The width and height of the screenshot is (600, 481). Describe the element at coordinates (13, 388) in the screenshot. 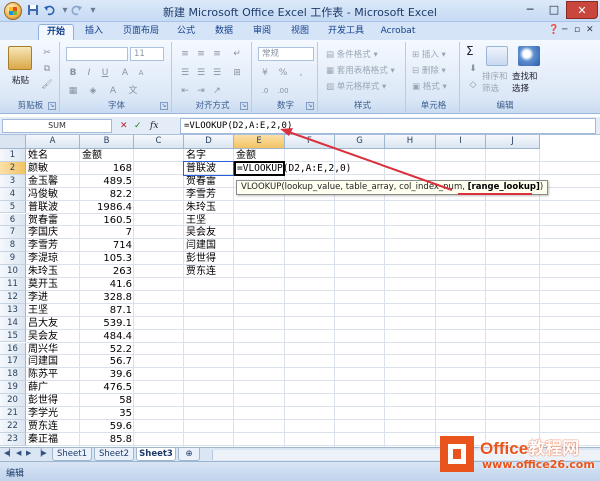

I see `row-header-19: 19` at that location.